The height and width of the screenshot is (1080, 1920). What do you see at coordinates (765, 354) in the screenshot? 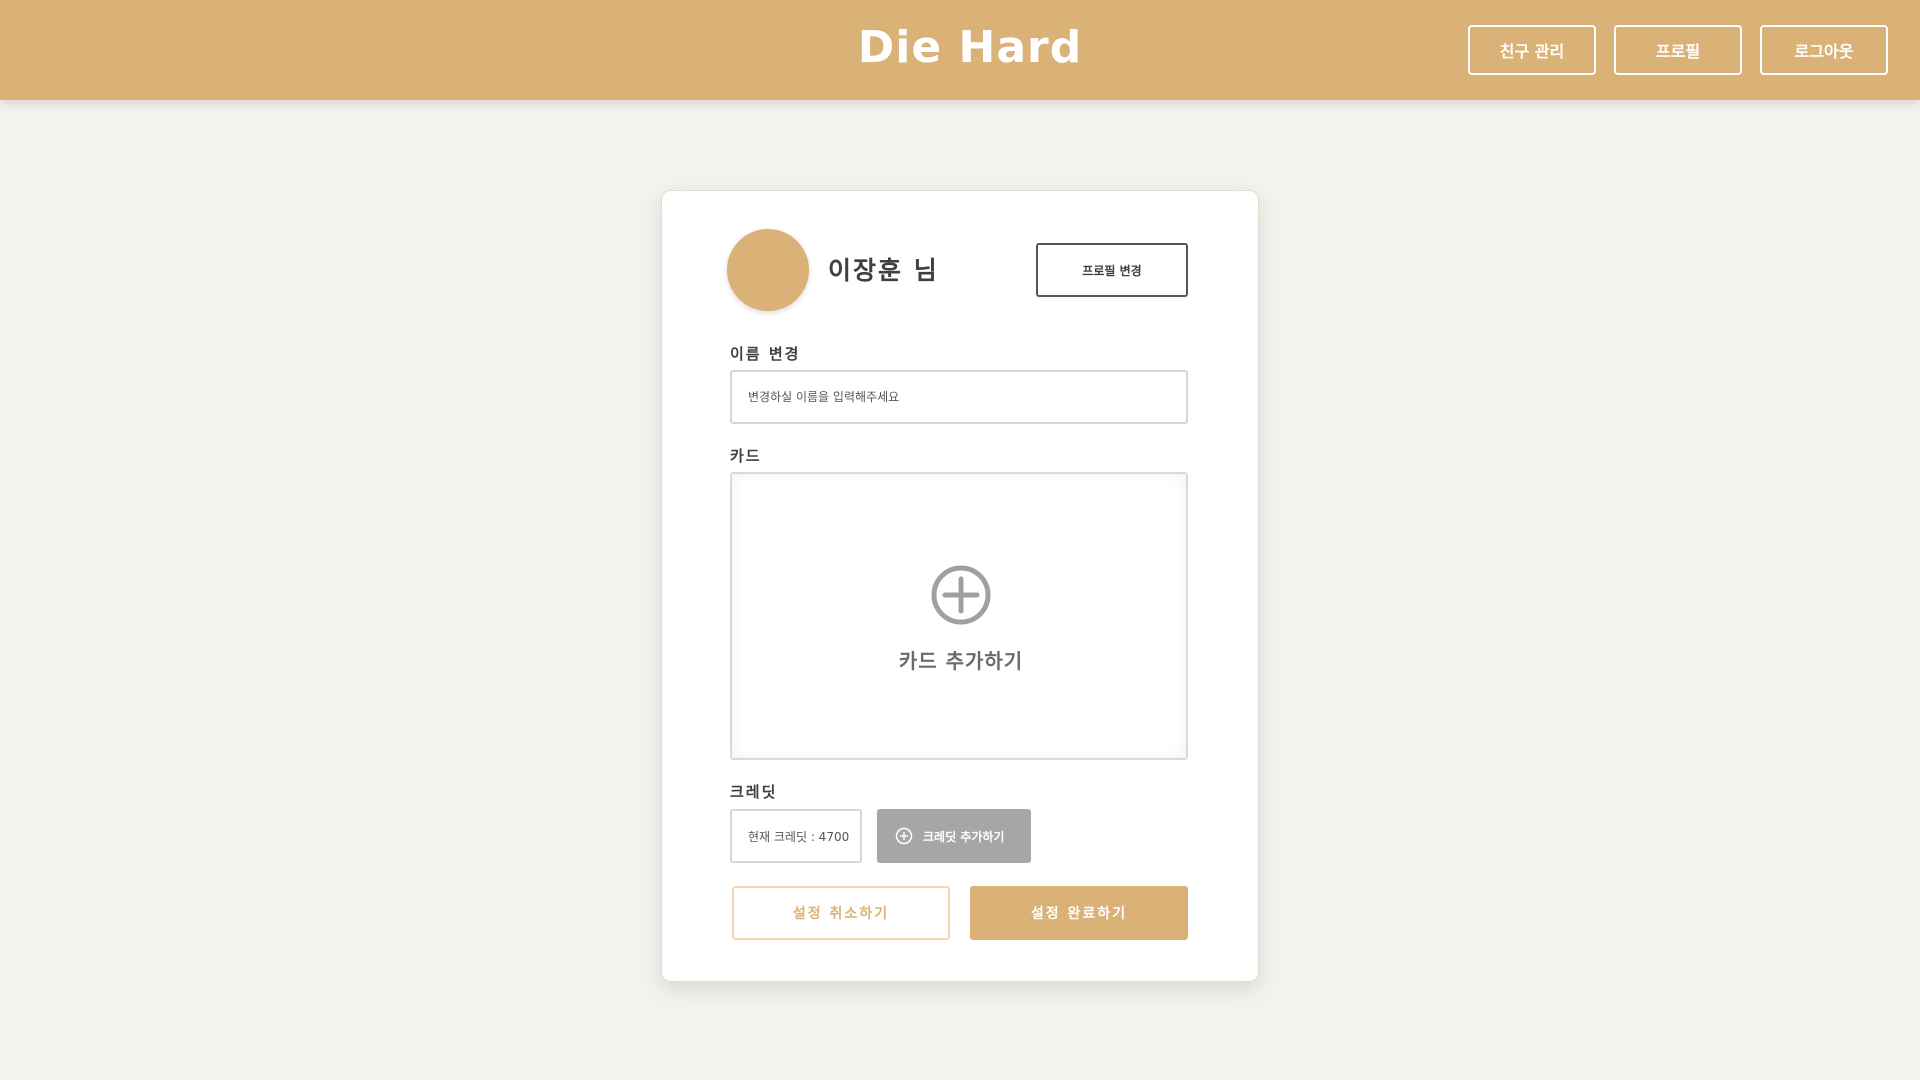
I see `name-change-label: 이름 변경` at bounding box center [765, 354].